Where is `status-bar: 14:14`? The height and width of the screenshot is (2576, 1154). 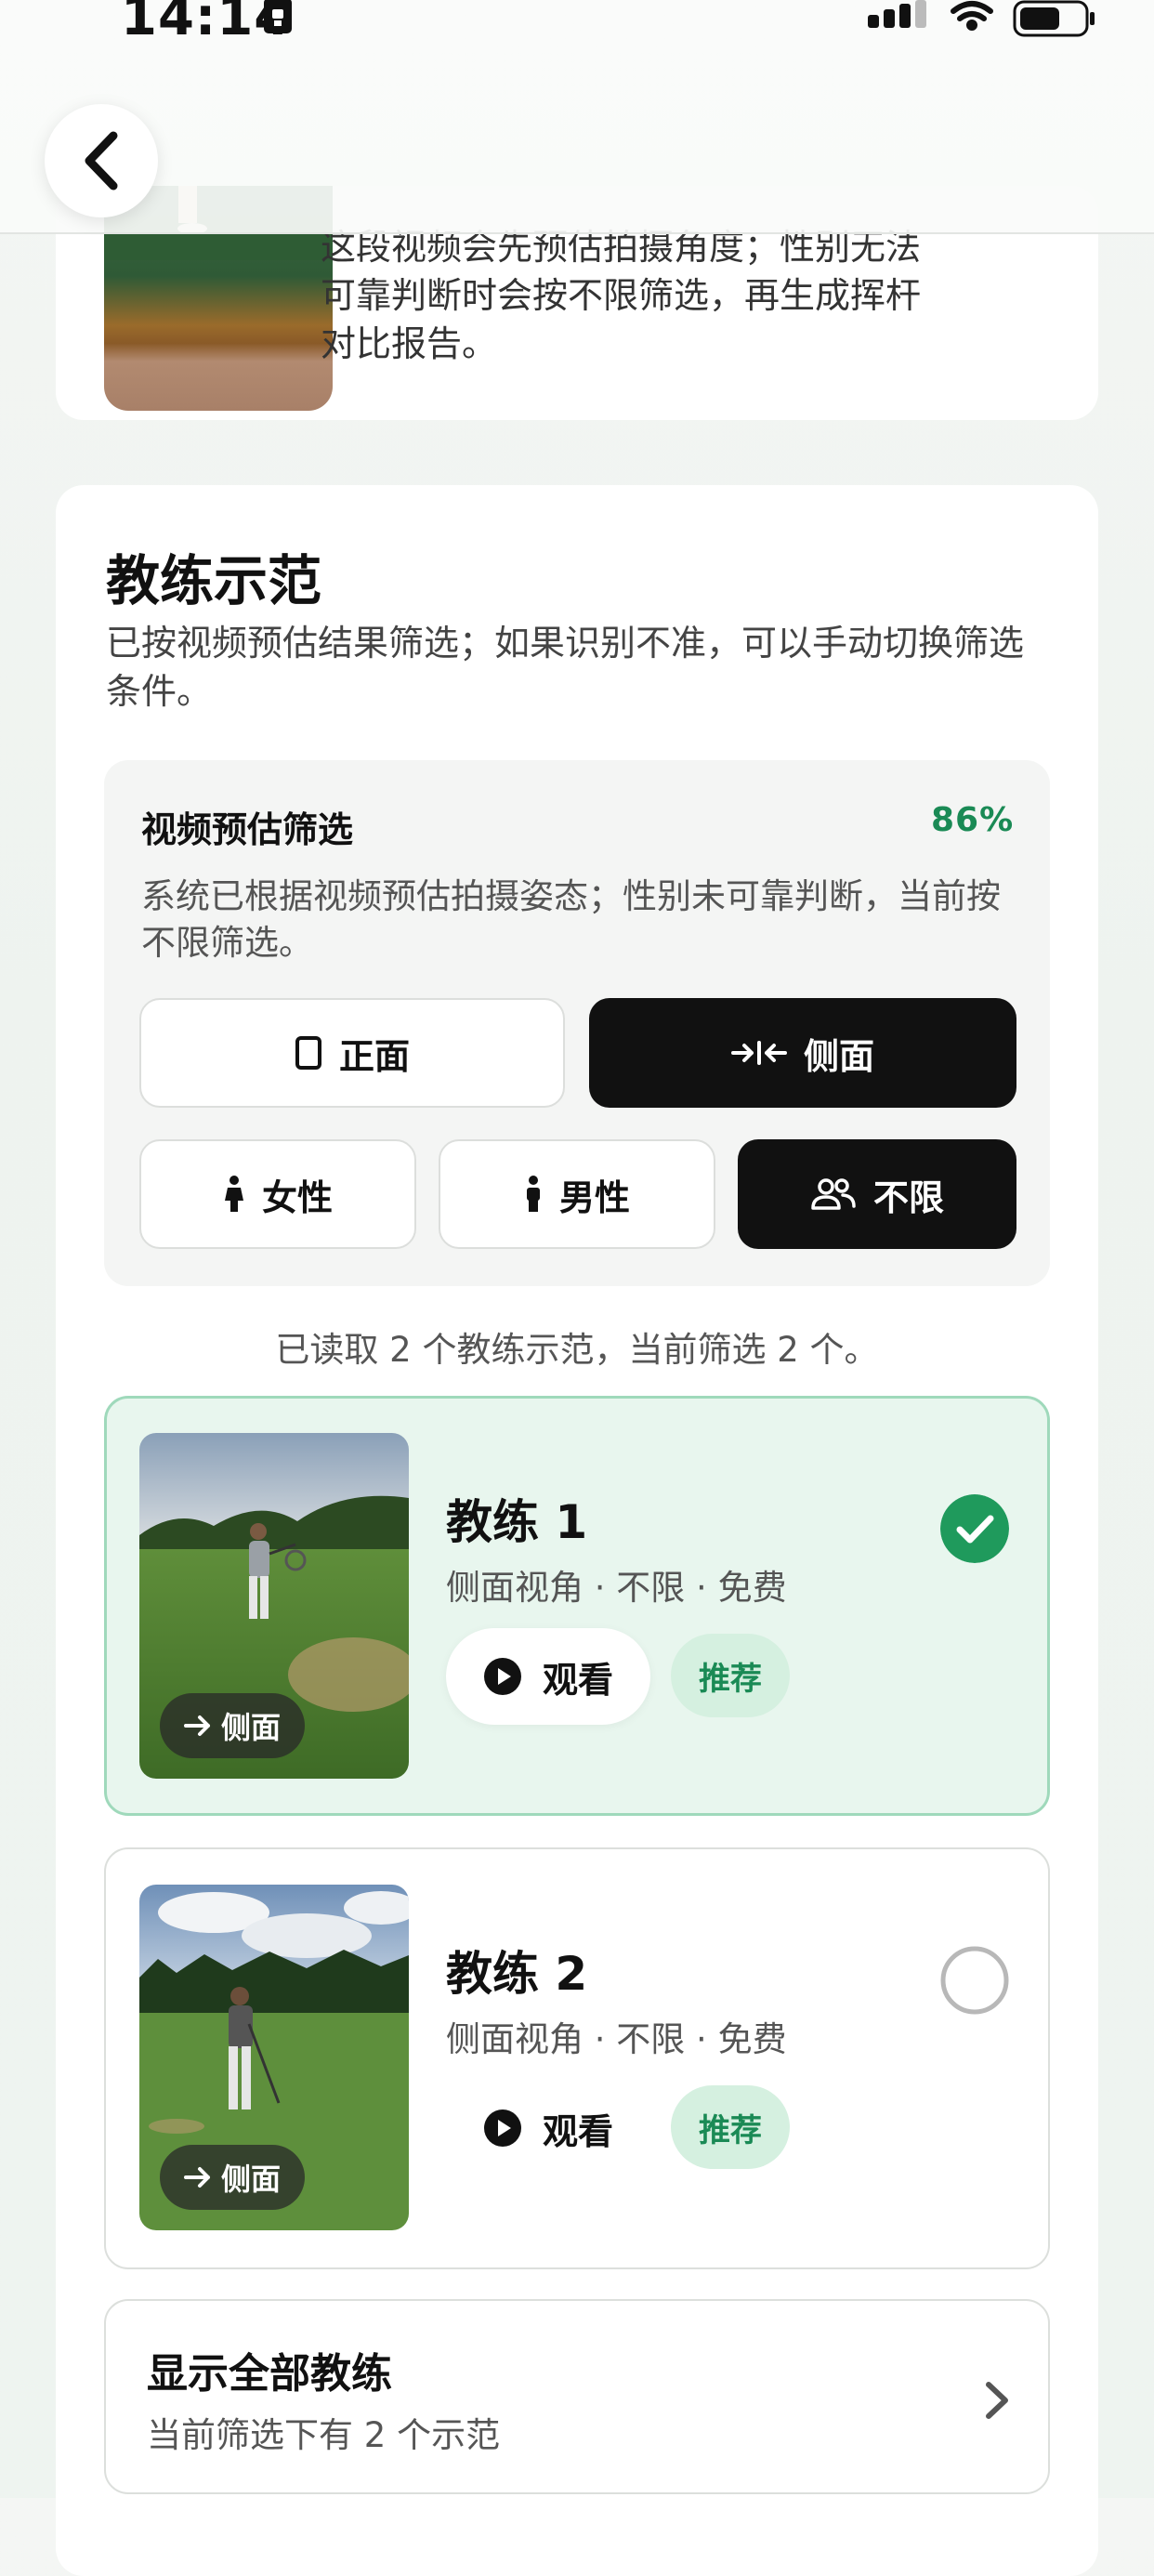
status-bar: 14:14 is located at coordinates (577, 28).